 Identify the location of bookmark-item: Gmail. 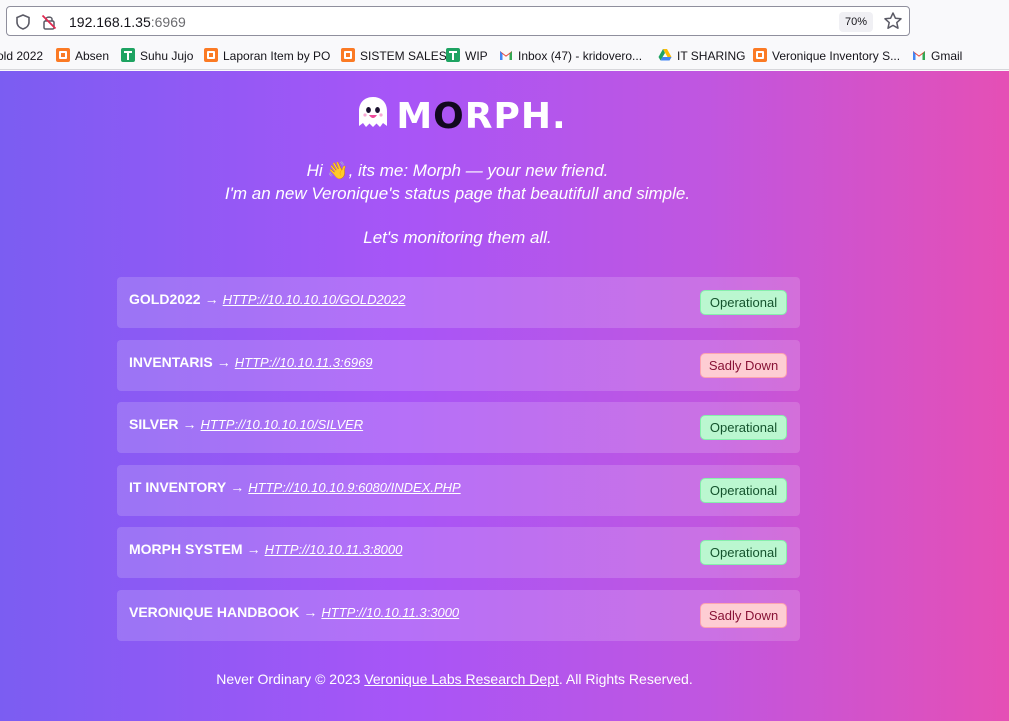
(937, 56).